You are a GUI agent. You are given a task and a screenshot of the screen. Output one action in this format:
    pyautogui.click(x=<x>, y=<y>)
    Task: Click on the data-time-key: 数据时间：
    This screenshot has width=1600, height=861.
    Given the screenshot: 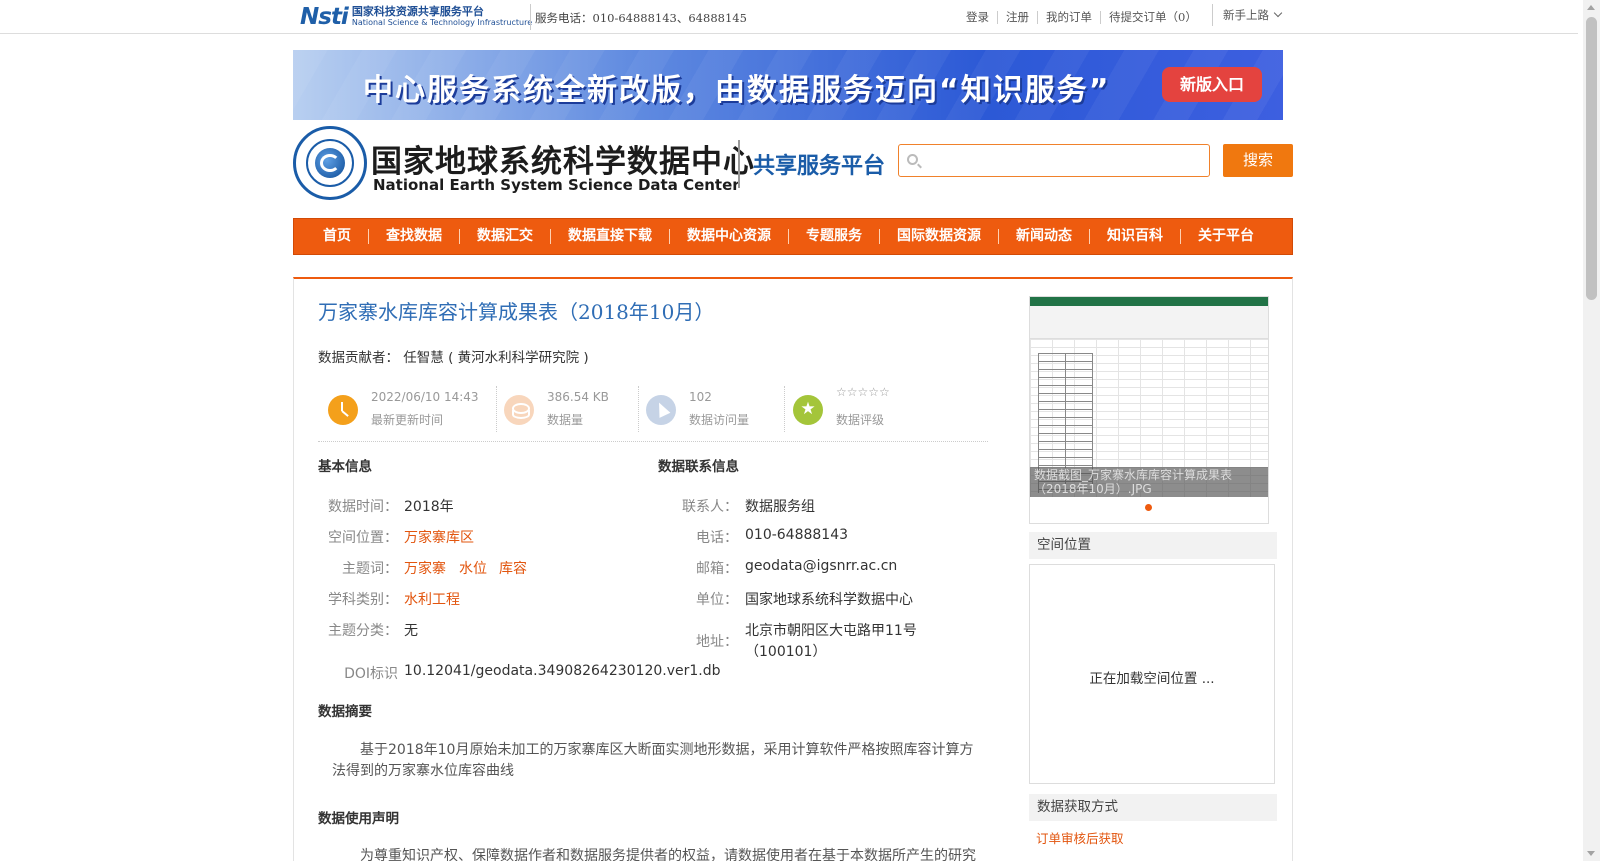 What is the action you would take?
    pyautogui.click(x=363, y=507)
    